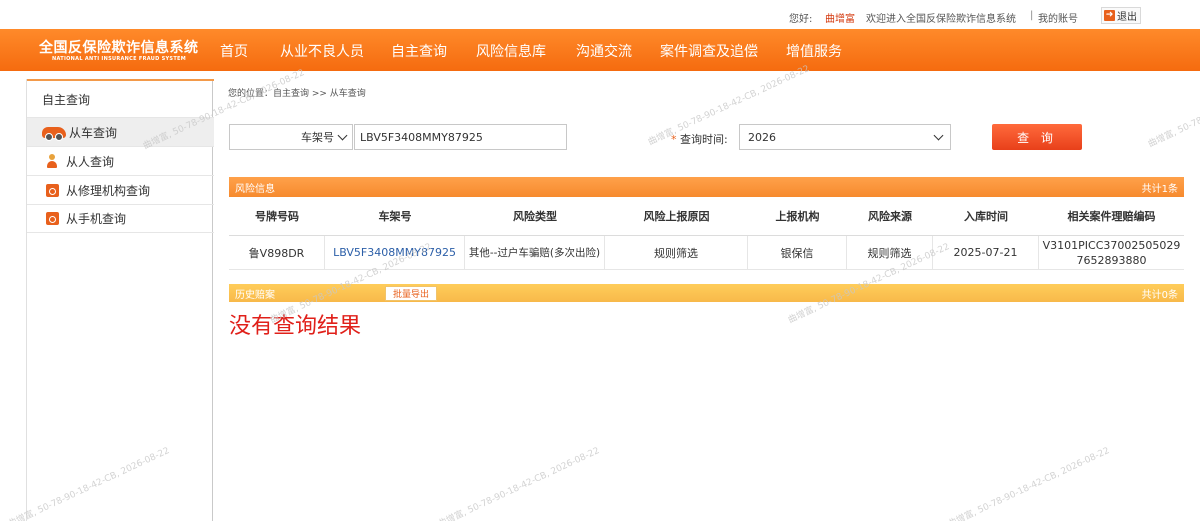 The image size is (1200, 521). I want to click on query-button: 查 询, so click(1037, 137).